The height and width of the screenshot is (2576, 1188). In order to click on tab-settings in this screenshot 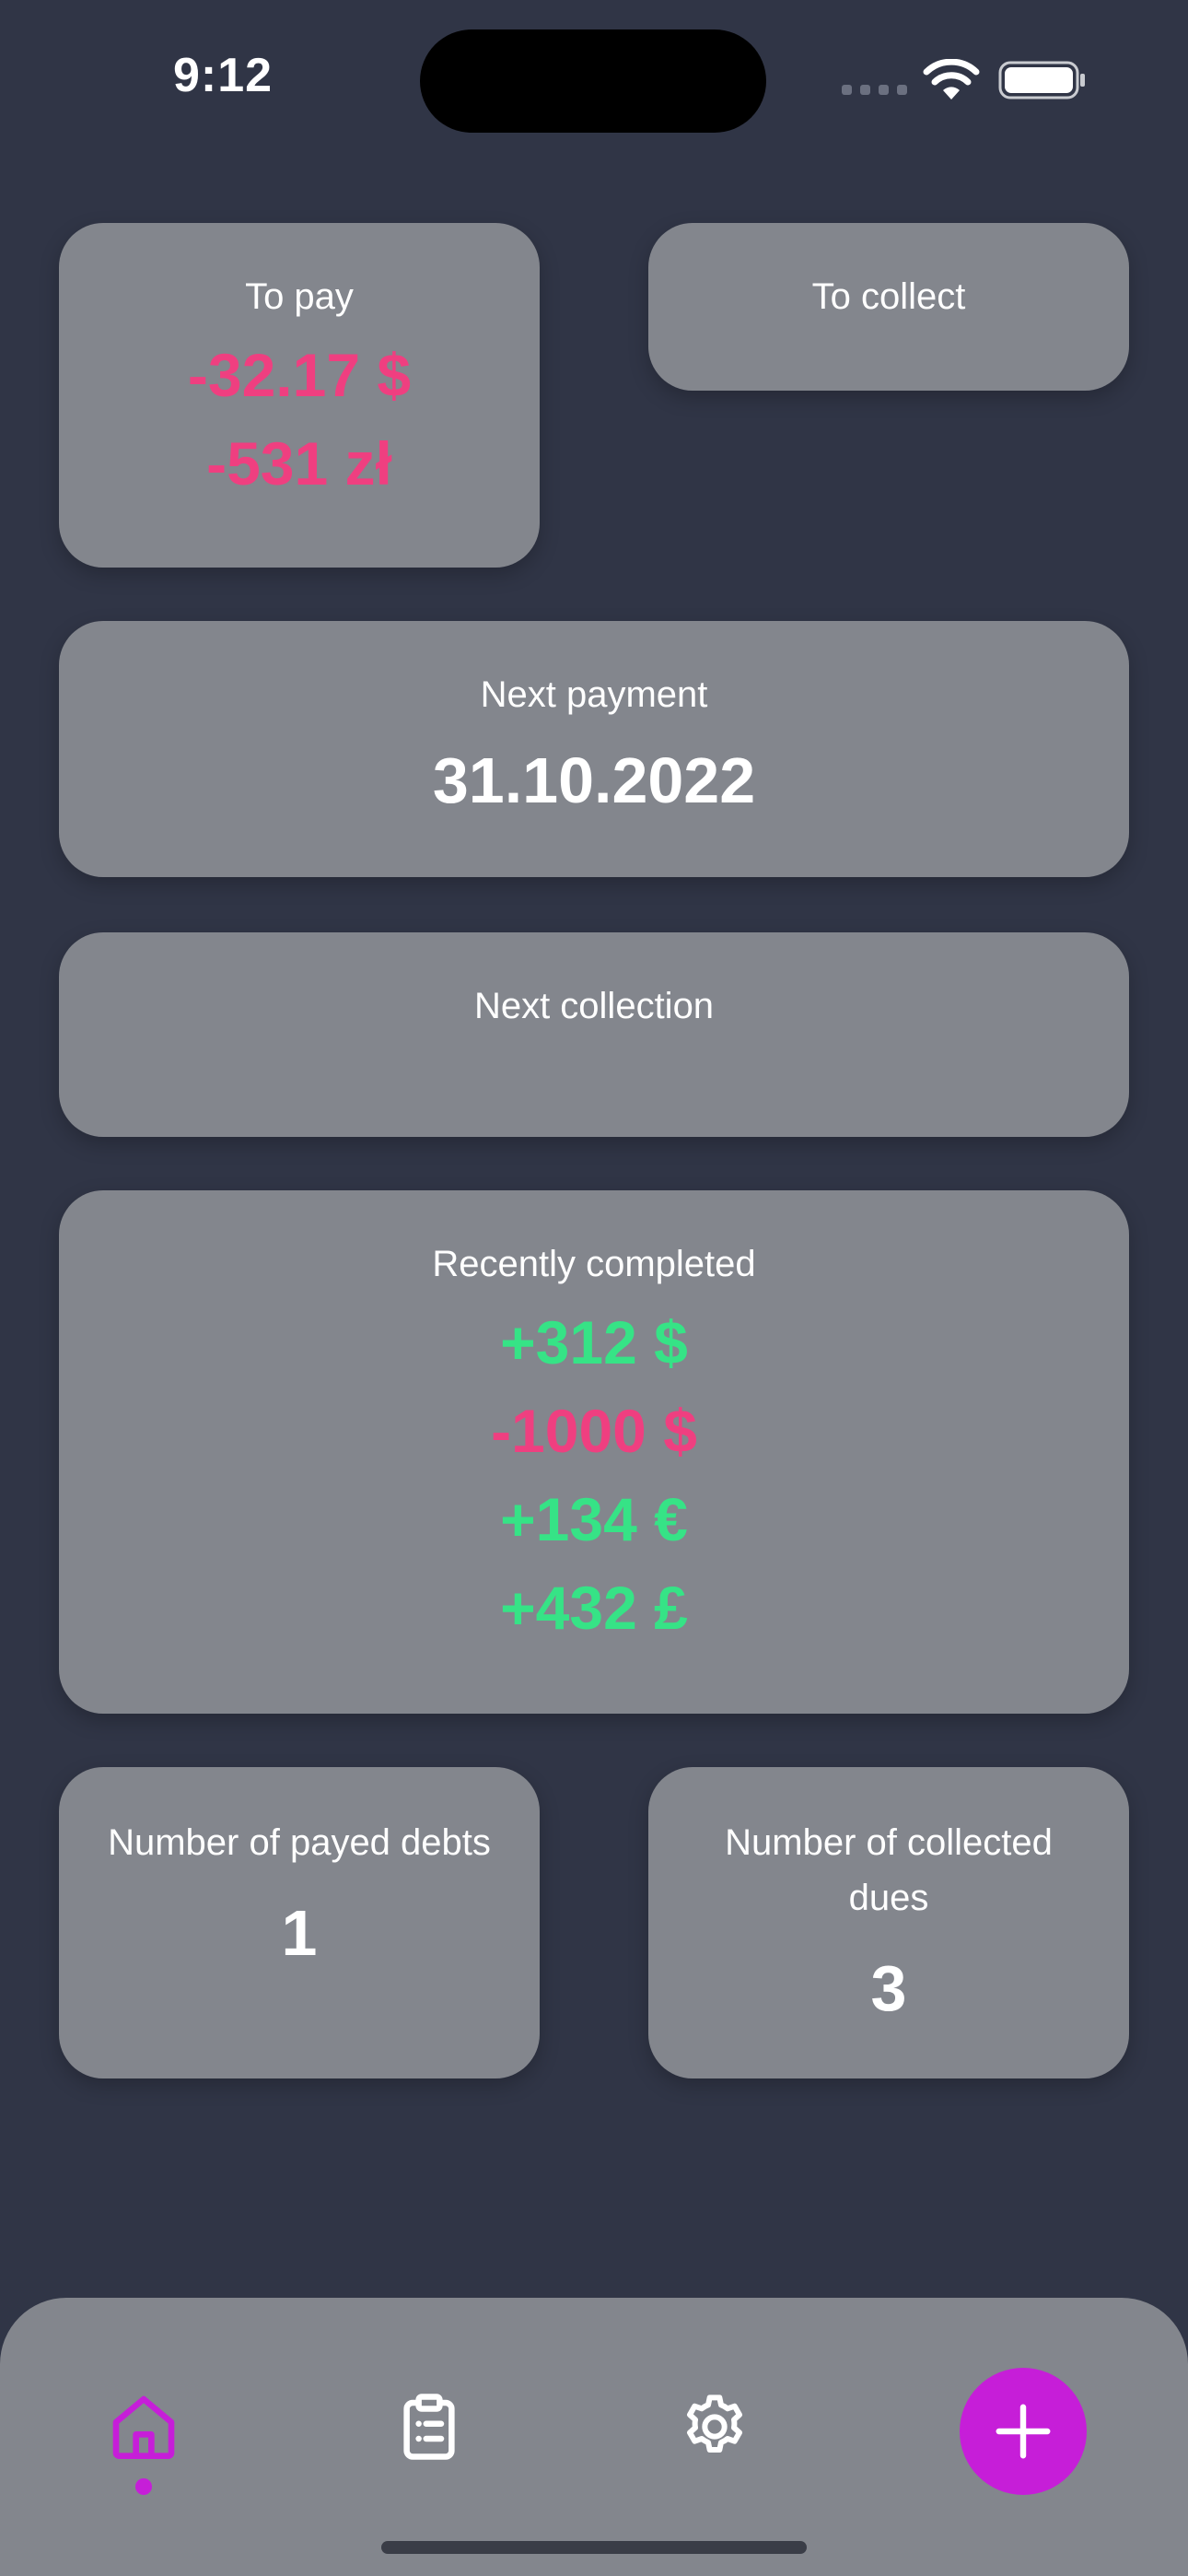, I will do `click(715, 2427)`.